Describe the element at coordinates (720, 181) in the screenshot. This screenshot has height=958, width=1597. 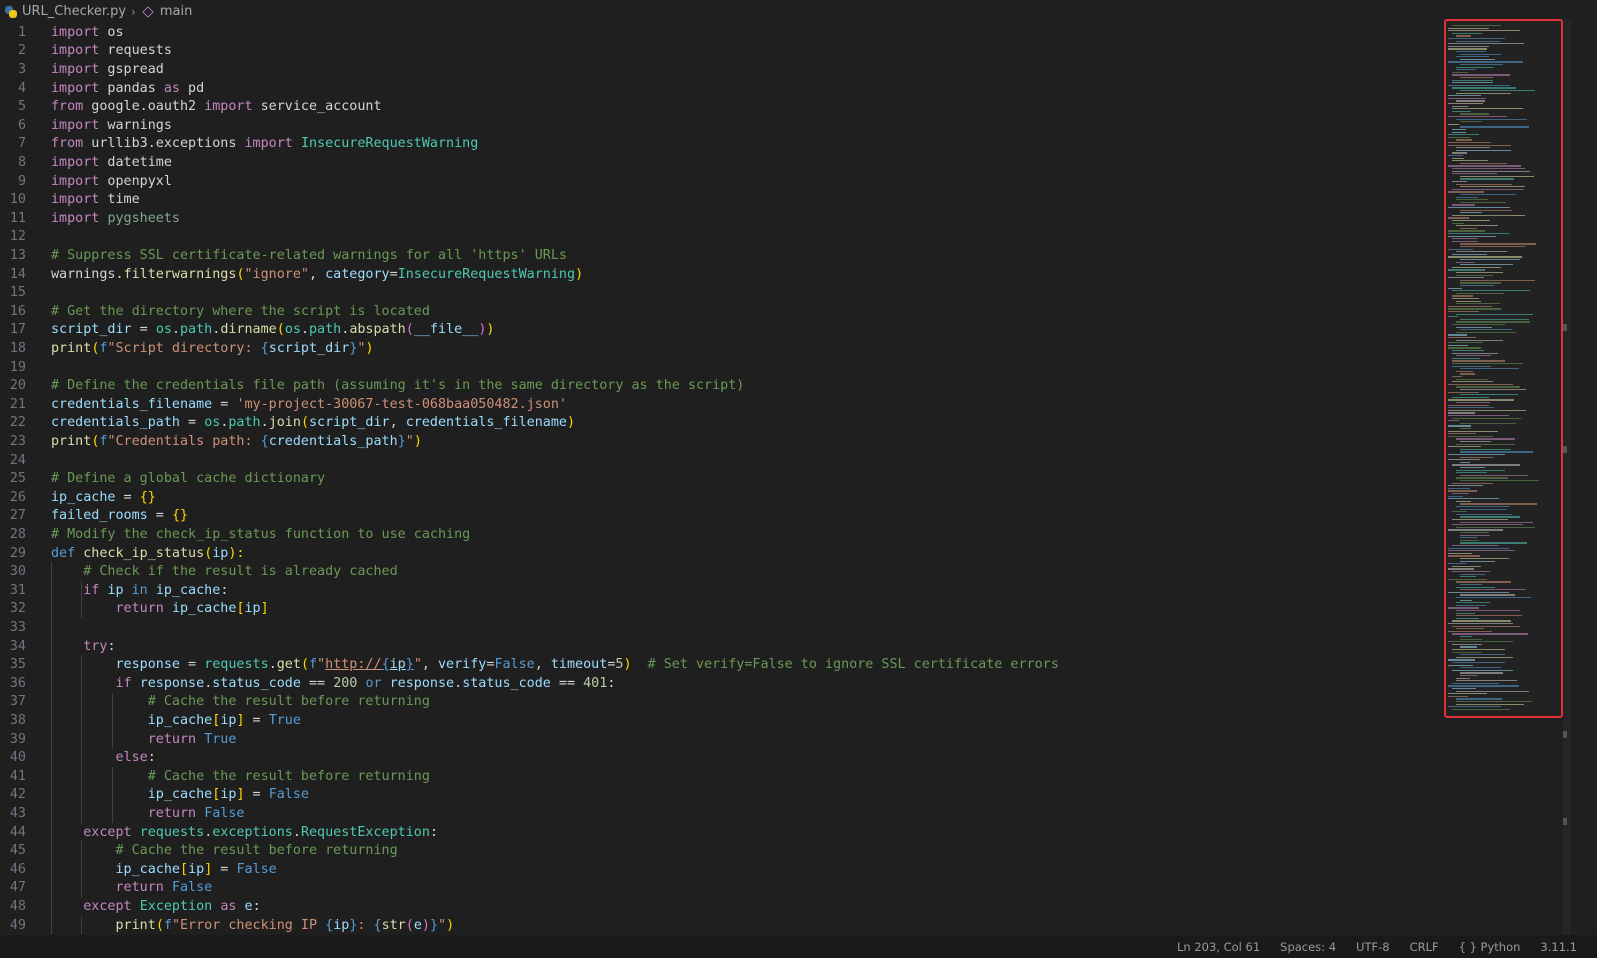
I see `code-line: 9 import openpyxl` at that location.